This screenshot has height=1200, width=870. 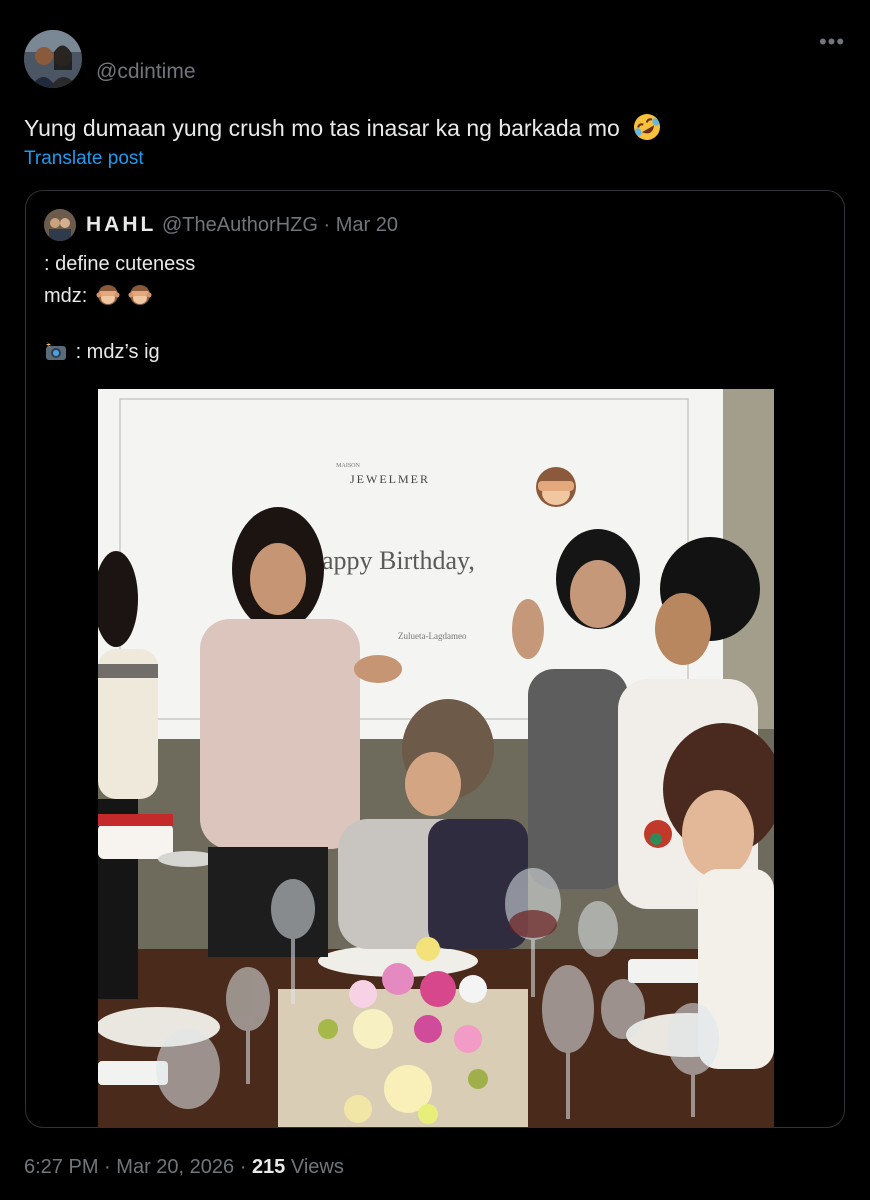 I want to click on quoted-line-1: : define cuteness, so click(x=120, y=264).